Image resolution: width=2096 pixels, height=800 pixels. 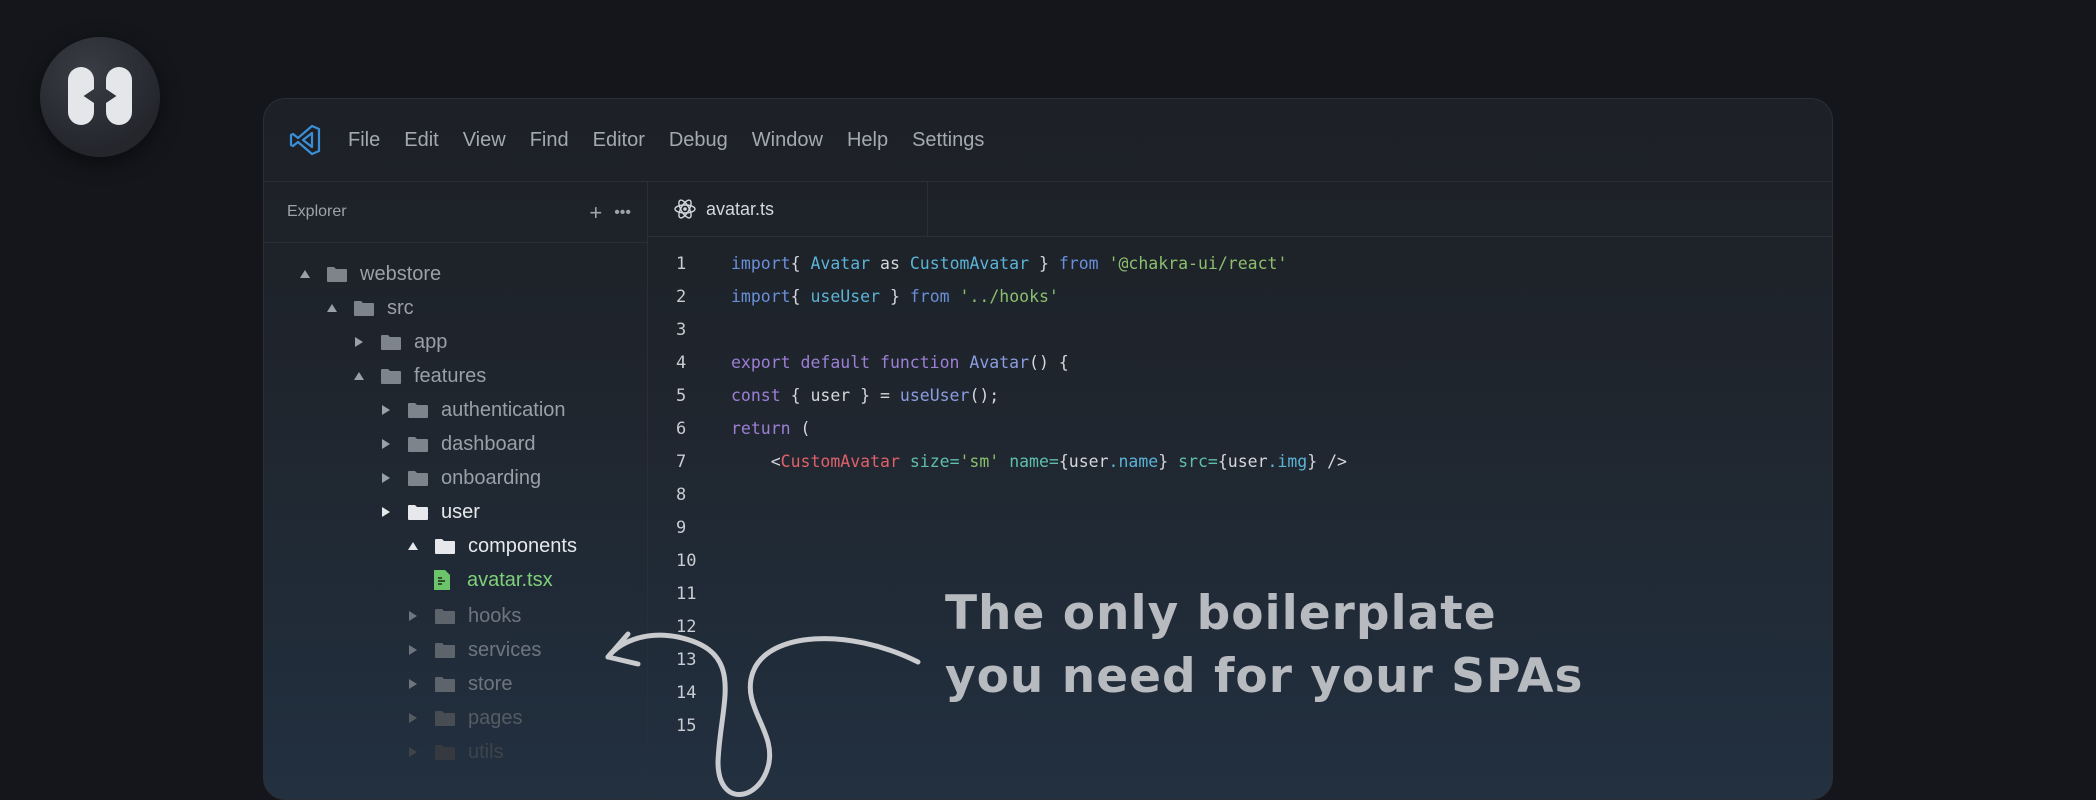 I want to click on tree-folder: onboarding, so click(x=460, y=478).